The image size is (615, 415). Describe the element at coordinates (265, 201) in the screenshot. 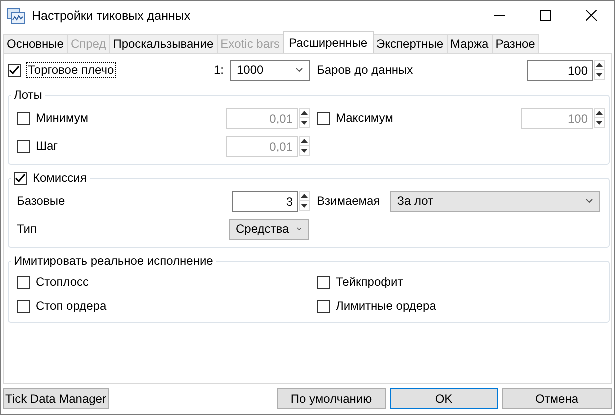

I see `number-field: 3` at that location.